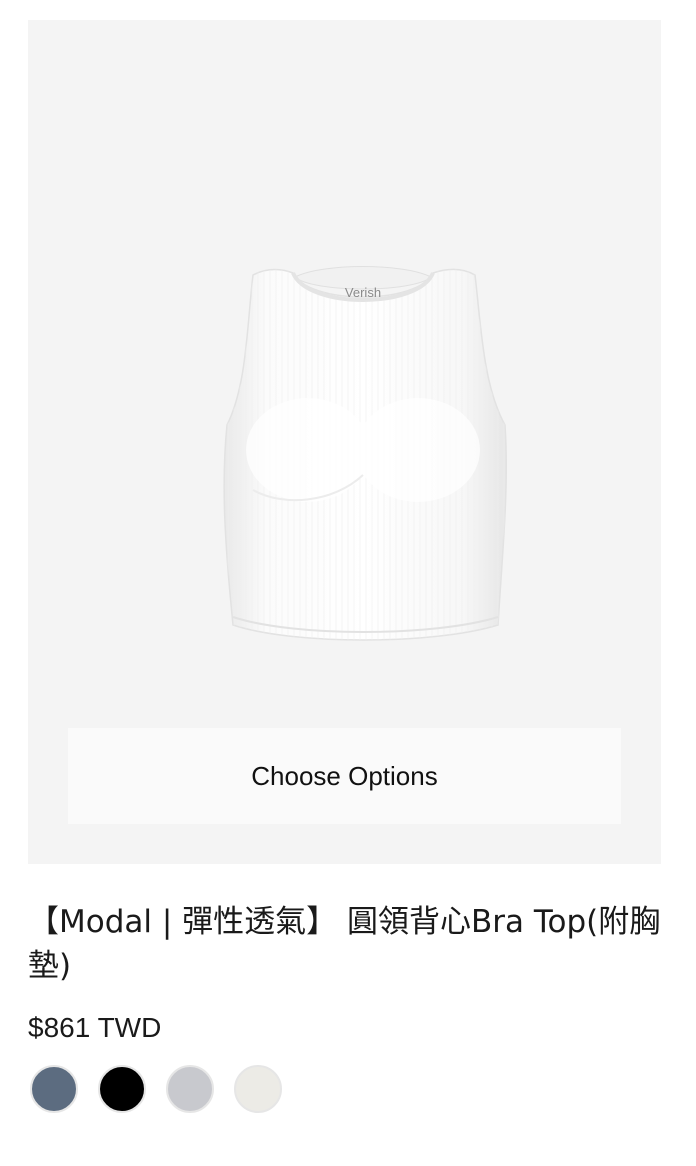  Describe the element at coordinates (190, 1089) in the screenshot. I see `swatch-light-gray` at that location.